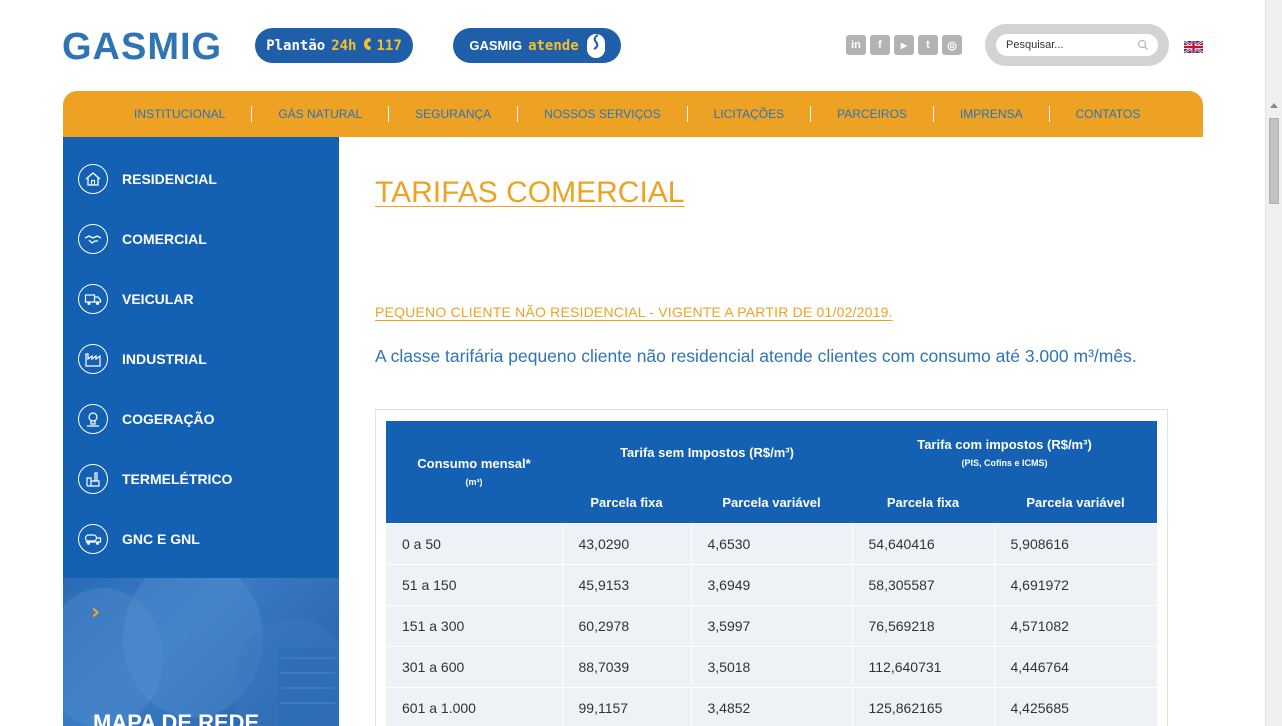 The image size is (1282, 726). Describe the element at coordinates (923, 584) in the screenshot. I see `table-cell: 58,305587` at that location.